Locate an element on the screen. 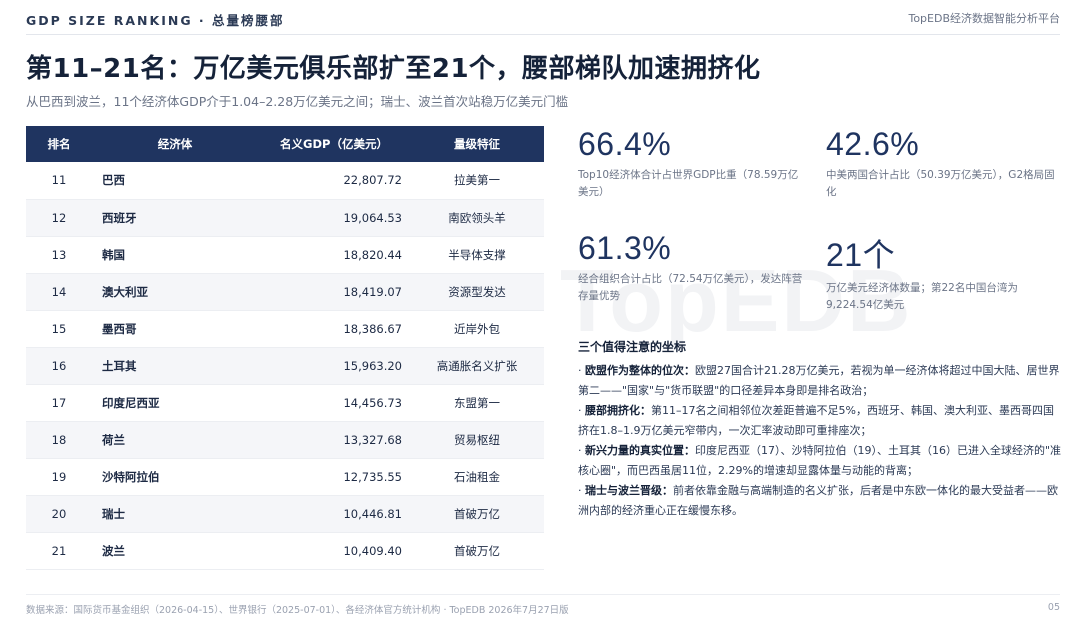  header-gdp: 名义GDP（亿美元） is located at coordinates (334, 144).